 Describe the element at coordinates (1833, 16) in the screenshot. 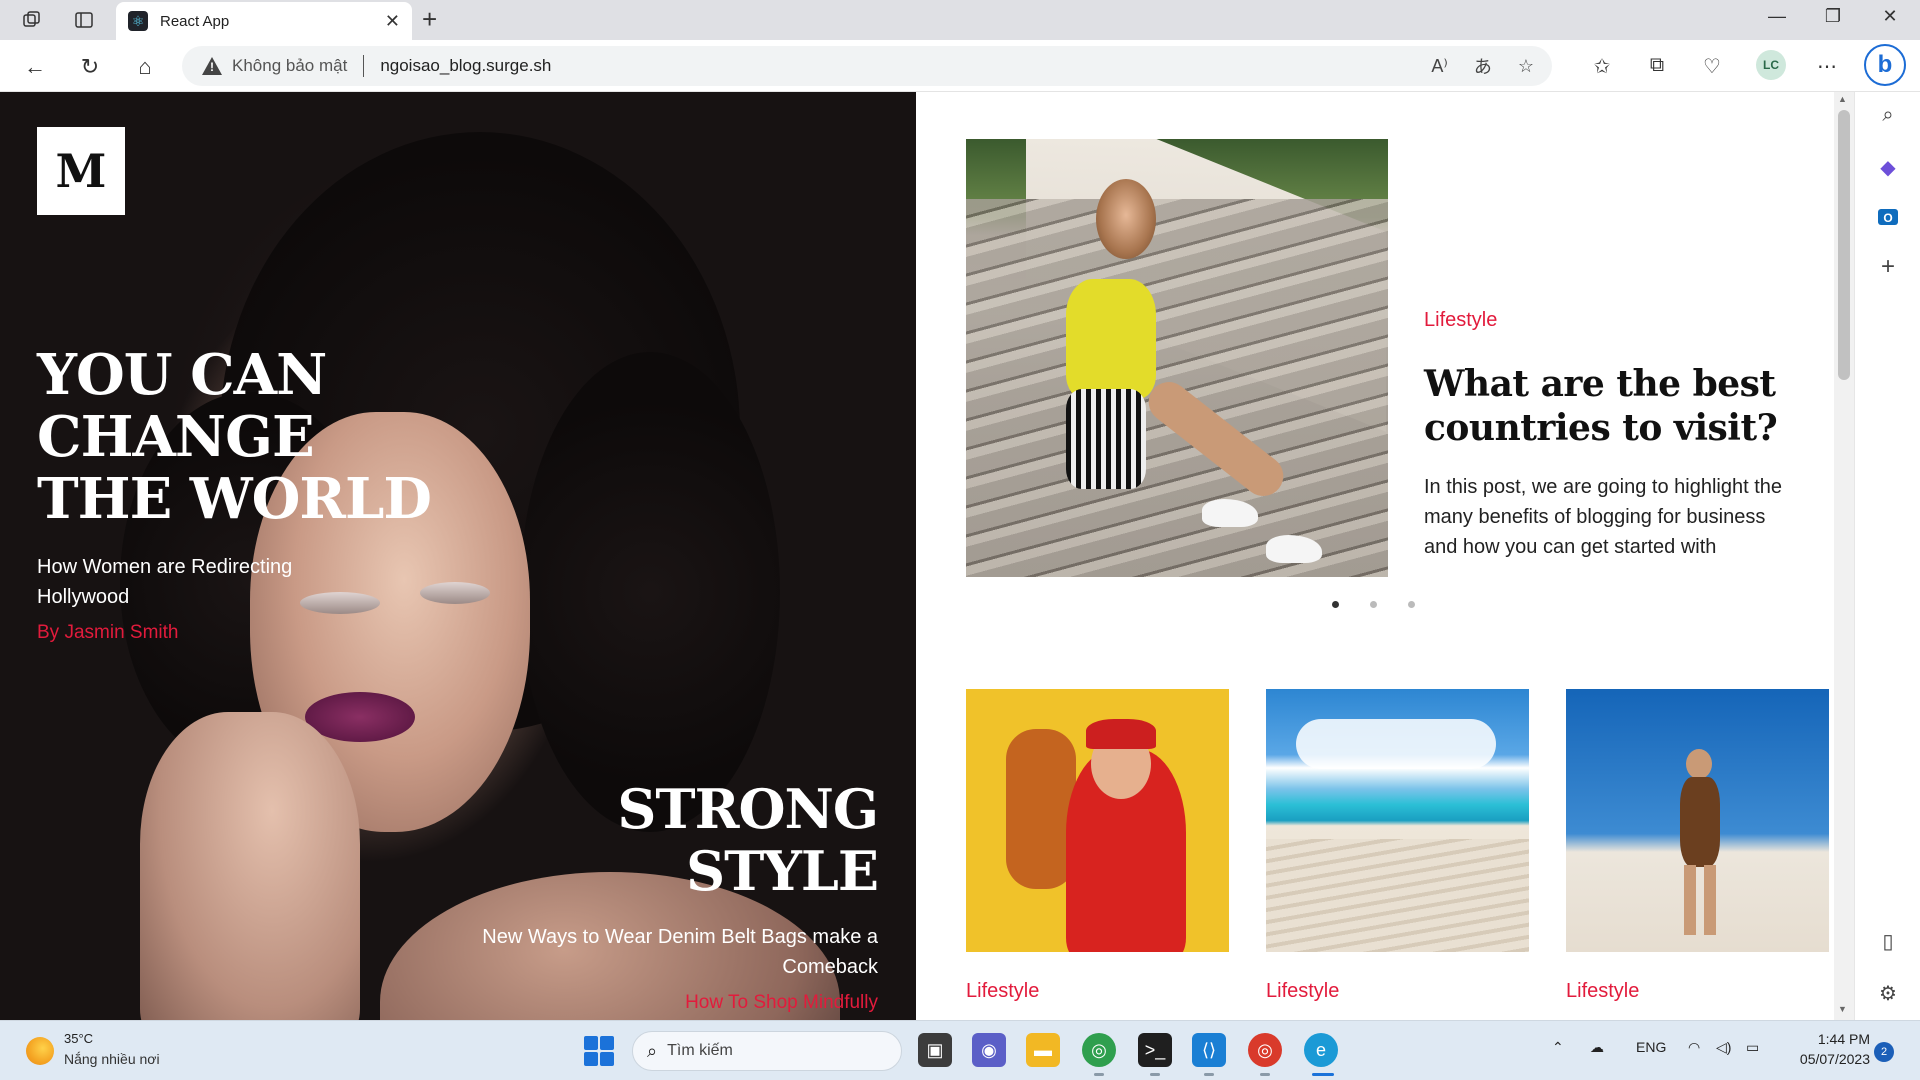

I see `restore-icon: ❐` at that location.